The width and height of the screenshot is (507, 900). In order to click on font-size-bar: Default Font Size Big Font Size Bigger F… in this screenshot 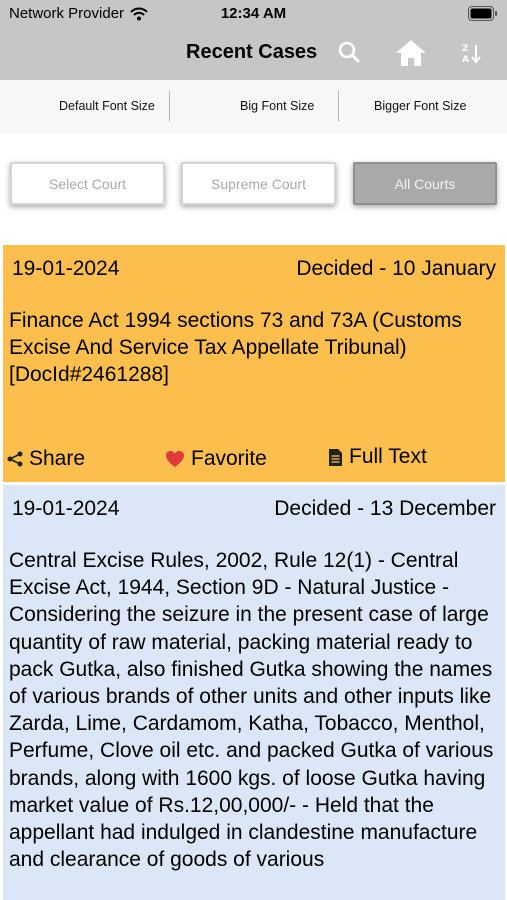, I will do `click(253, 107)`.